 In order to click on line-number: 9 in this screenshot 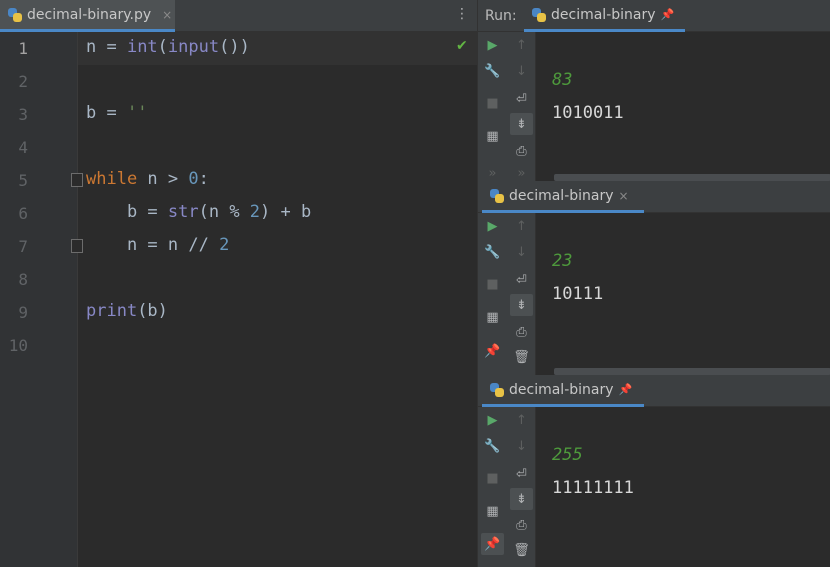, I will do `click(23, 312)`.